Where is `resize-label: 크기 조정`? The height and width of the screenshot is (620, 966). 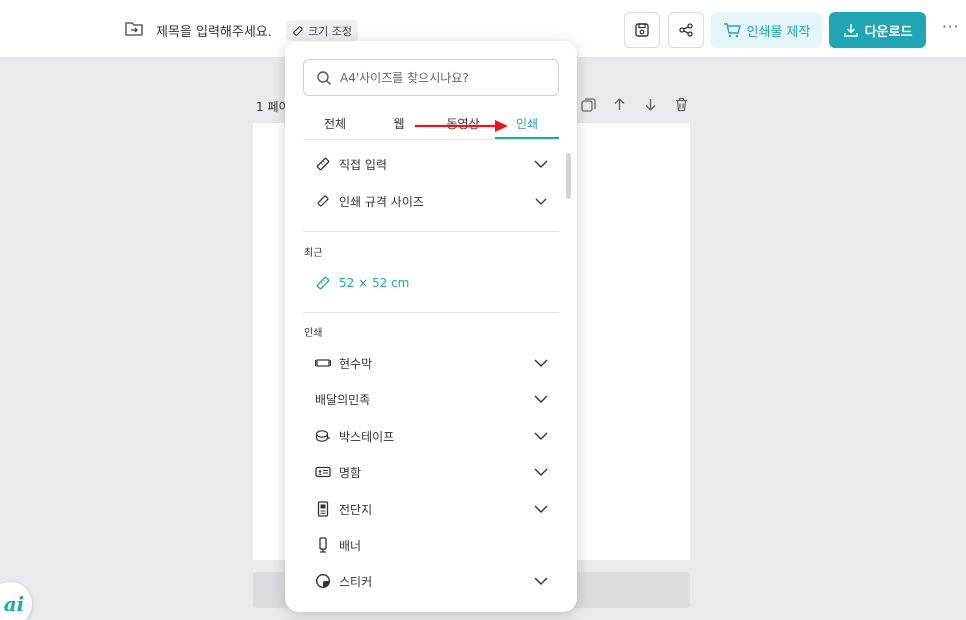 resize-label: 크기 조정 is located at coordinates (330, 31).